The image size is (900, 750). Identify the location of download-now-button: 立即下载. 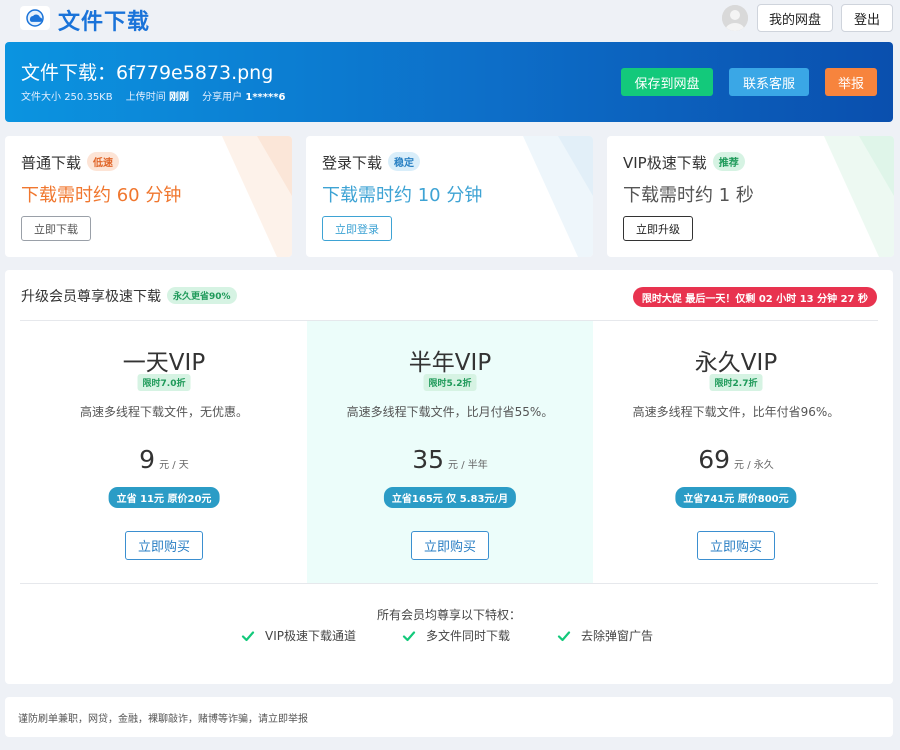
(56, 228).